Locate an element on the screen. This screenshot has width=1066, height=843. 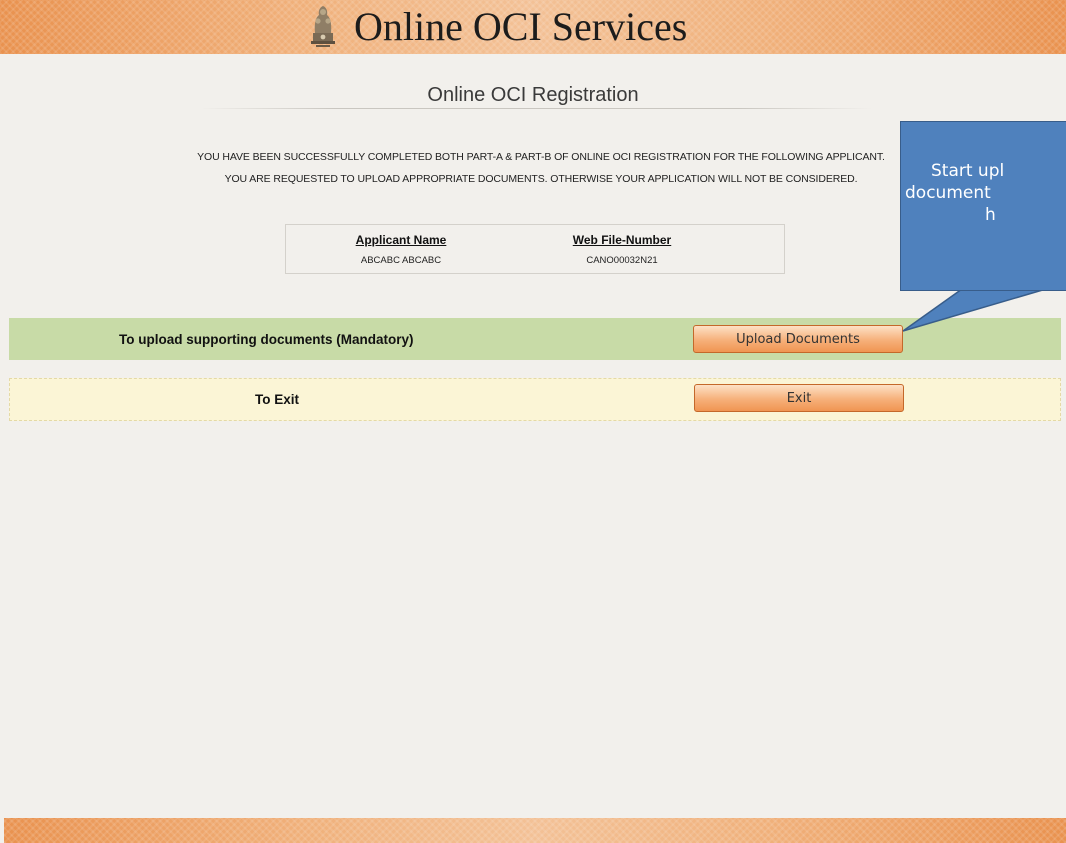
national-emblem-icon is located at coordinates (323, 26).